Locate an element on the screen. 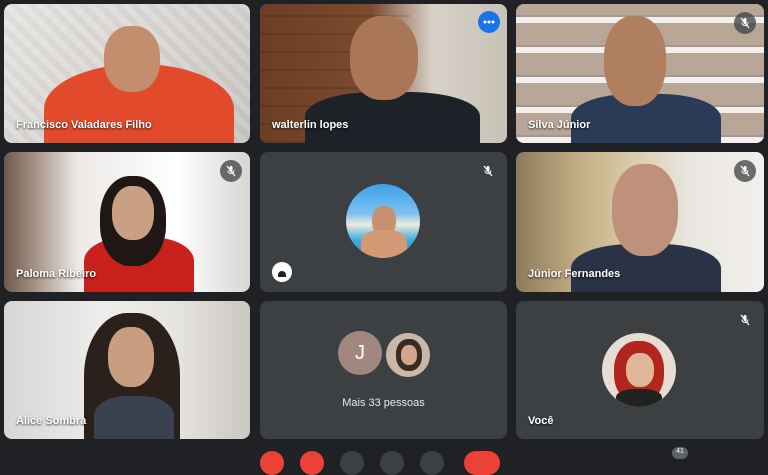 This screenshot has height=475, width=768. camera-button is located at coordinates (312, 463).